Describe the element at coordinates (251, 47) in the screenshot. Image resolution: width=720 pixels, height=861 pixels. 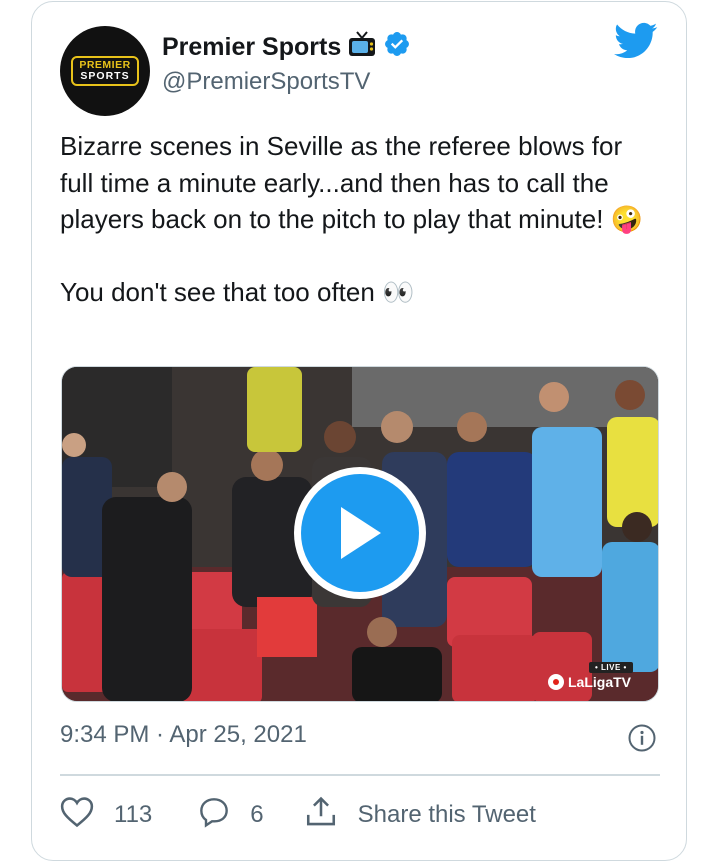
I see `display-name: Premier Sports` at that location.